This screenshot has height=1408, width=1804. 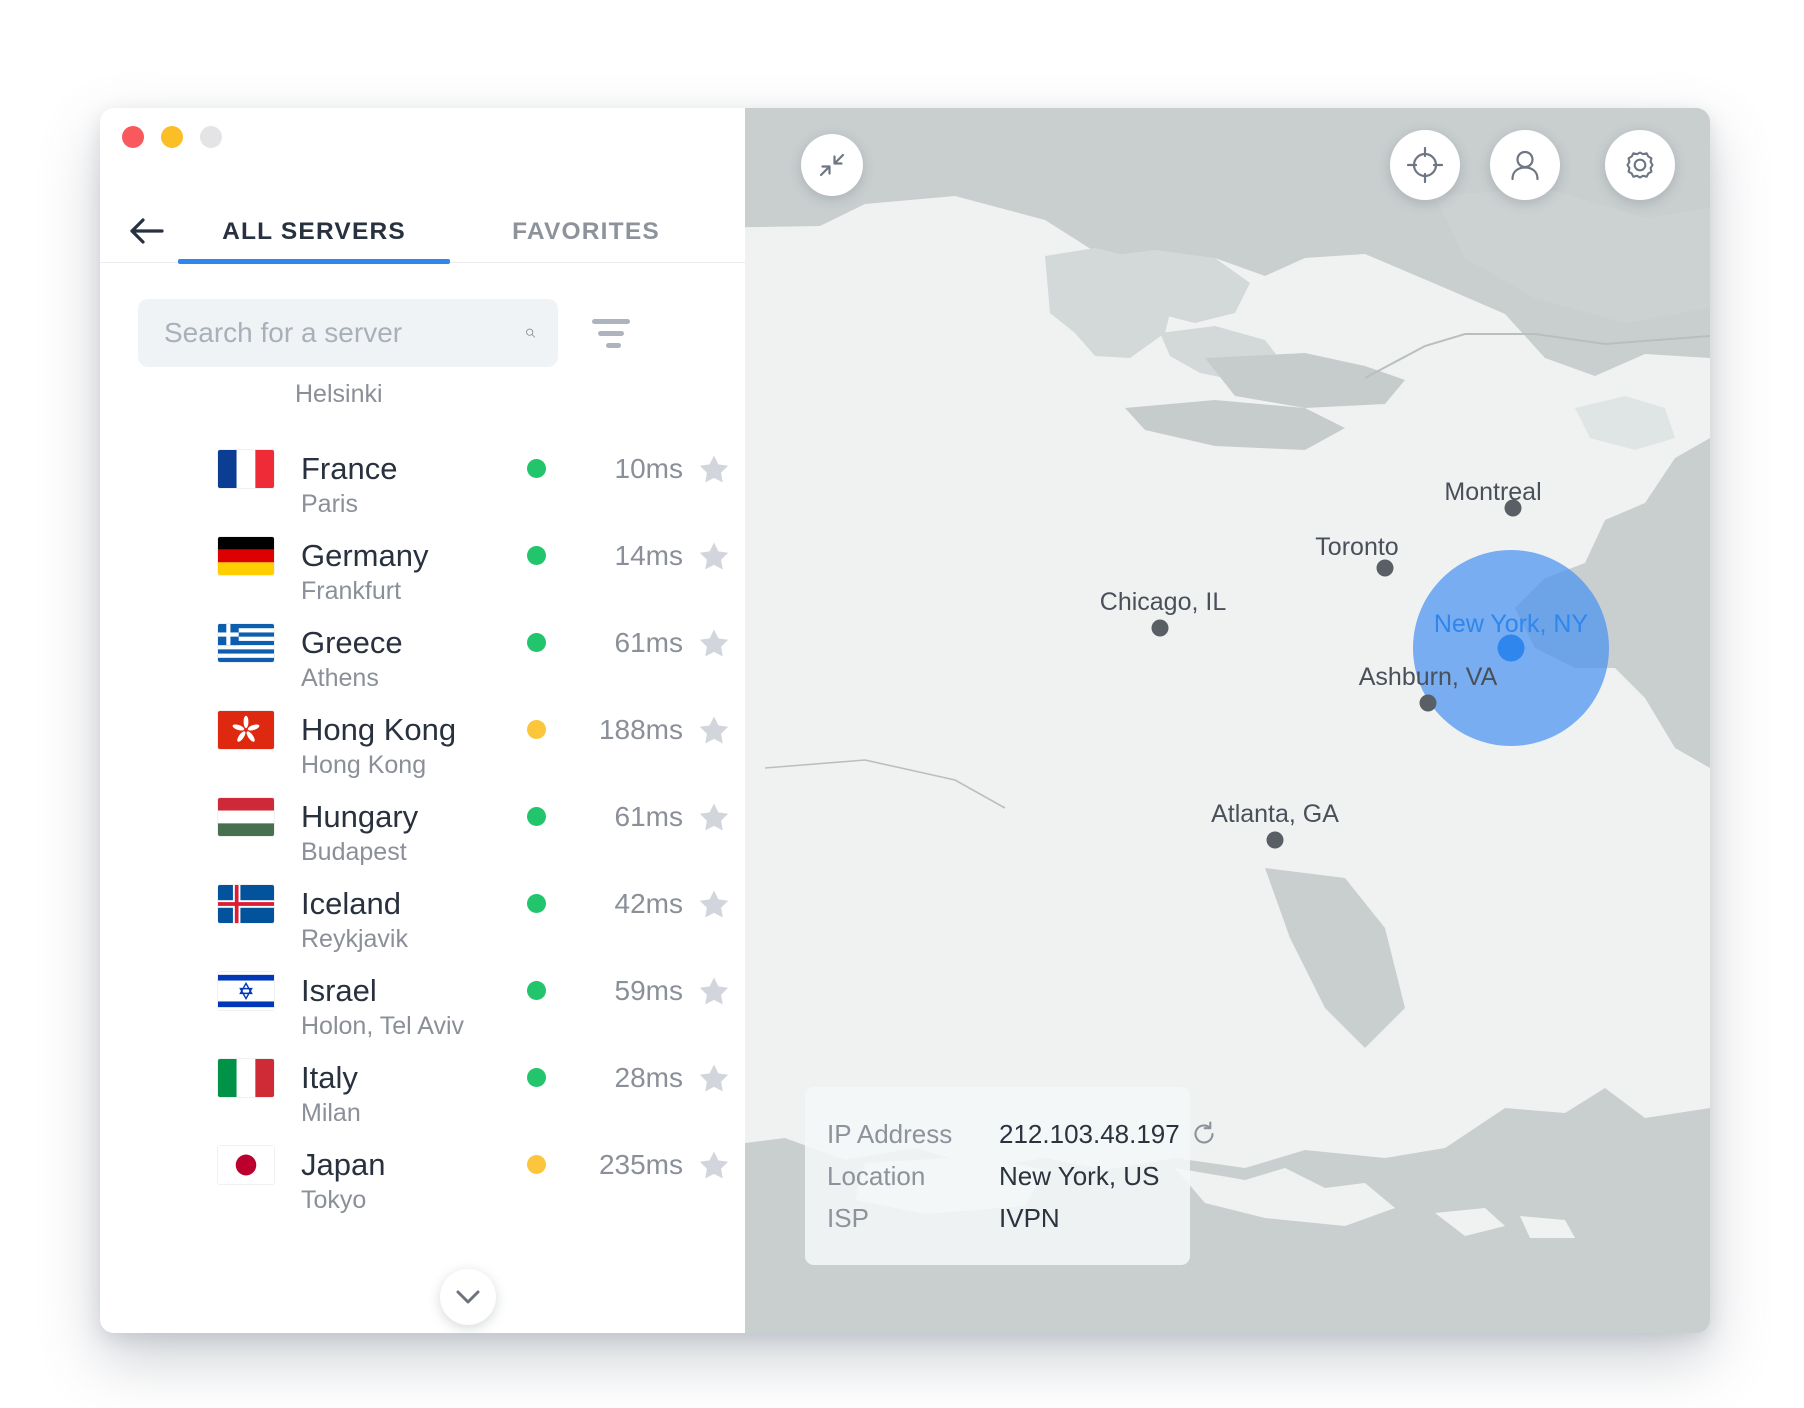 I want to click on server-country: Israel, so click(x=339, y=990).